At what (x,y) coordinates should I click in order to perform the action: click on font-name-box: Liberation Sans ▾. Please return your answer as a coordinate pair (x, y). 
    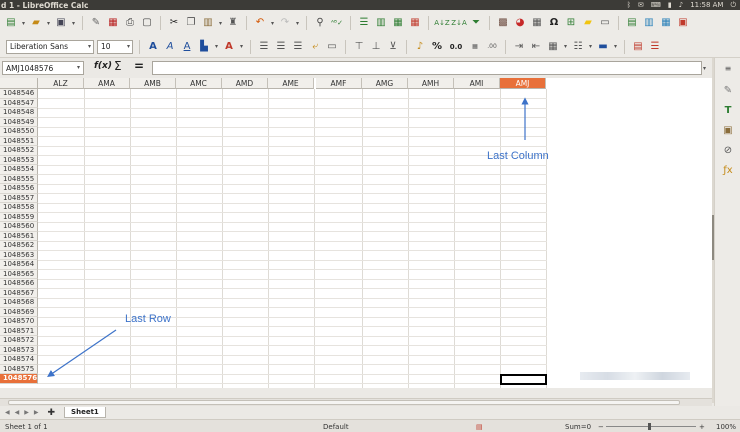
    Looking at the image, I should click on (50, 46).